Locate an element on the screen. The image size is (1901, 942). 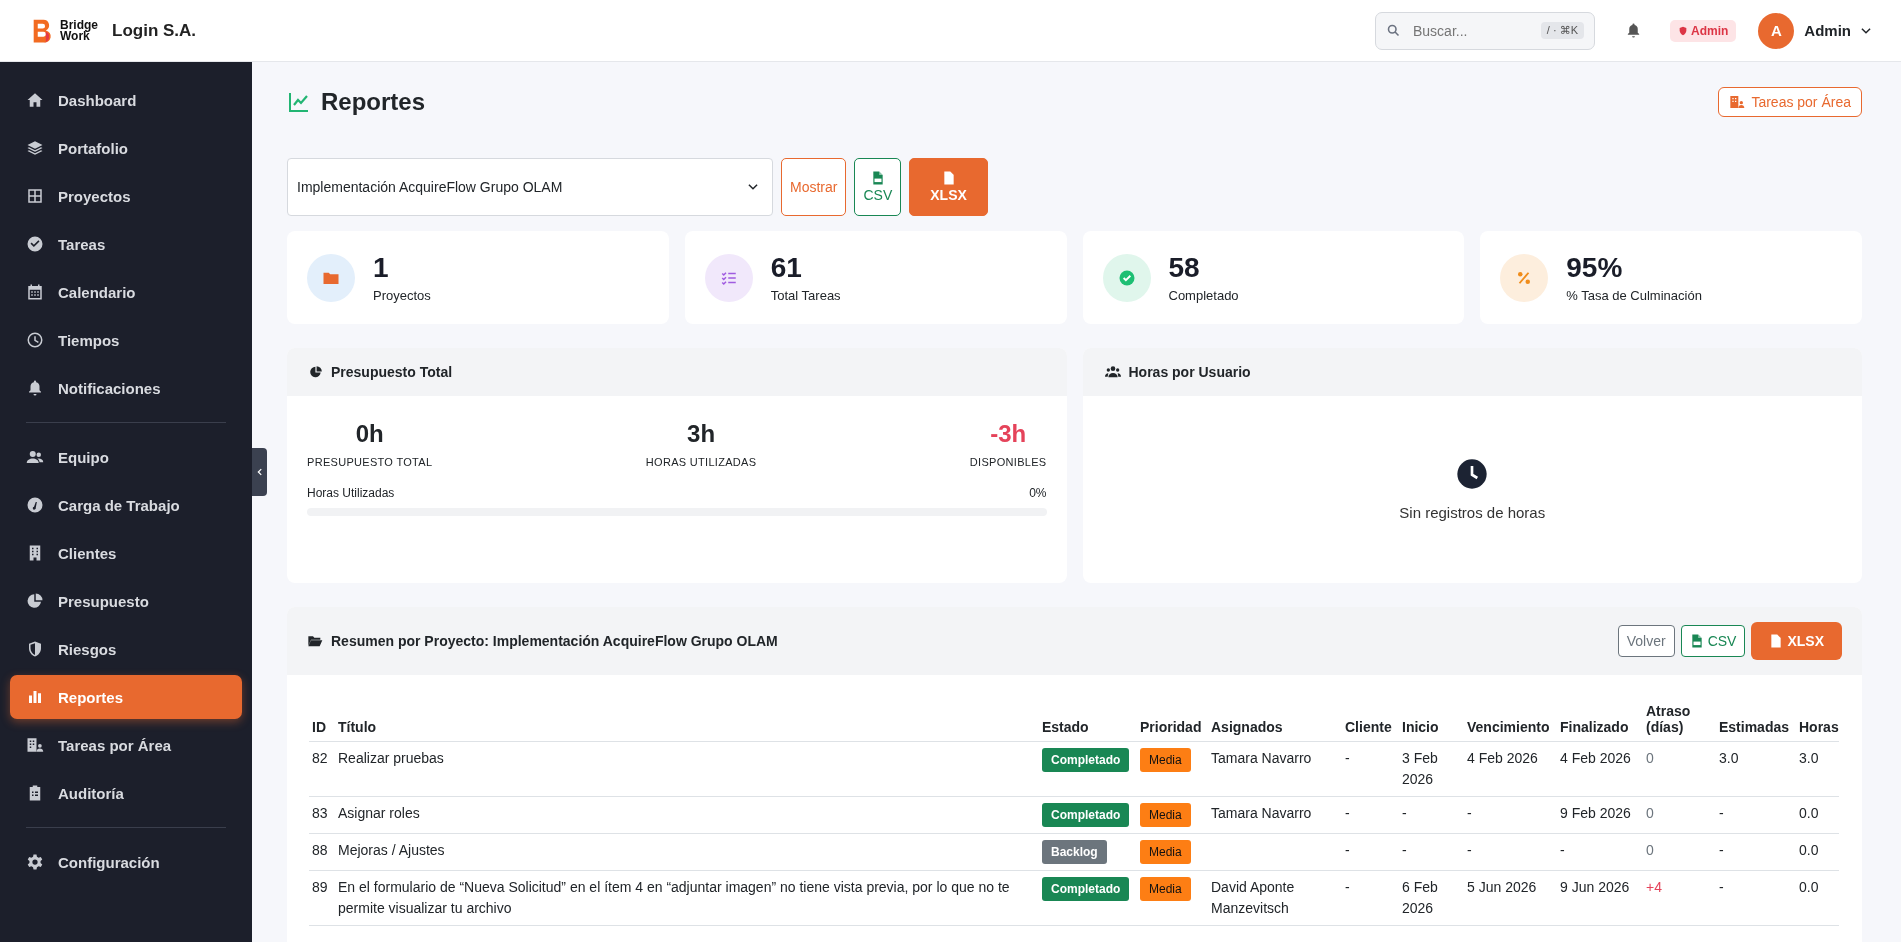
stat-value: 61 is located at coordinates (786, 268).